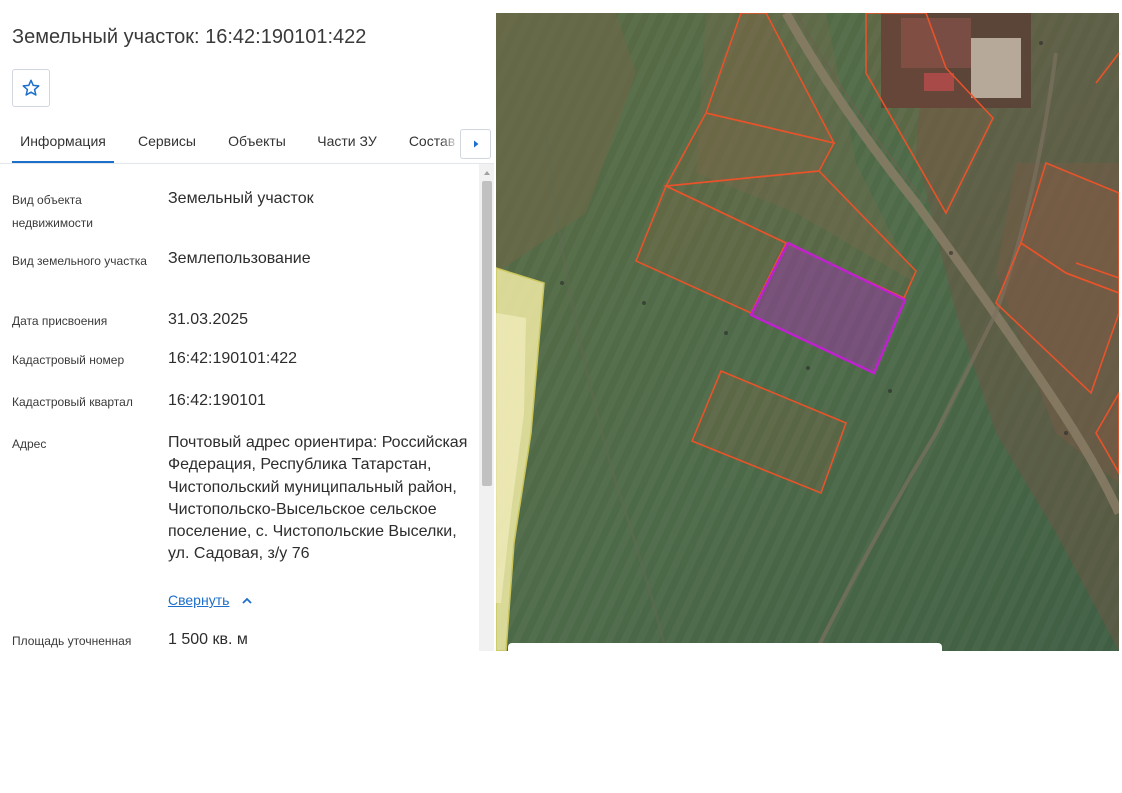 The image size is (1122, 793). I want to click on value-area: 1 500 кв. м, so click(208, 639).